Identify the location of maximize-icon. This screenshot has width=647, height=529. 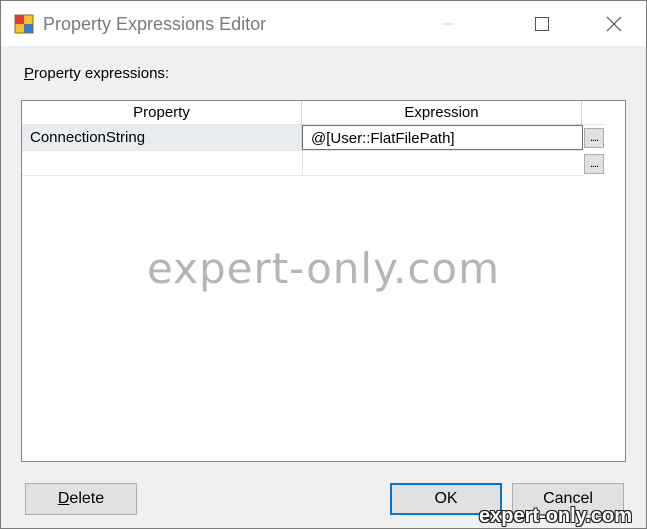
(542, 23).